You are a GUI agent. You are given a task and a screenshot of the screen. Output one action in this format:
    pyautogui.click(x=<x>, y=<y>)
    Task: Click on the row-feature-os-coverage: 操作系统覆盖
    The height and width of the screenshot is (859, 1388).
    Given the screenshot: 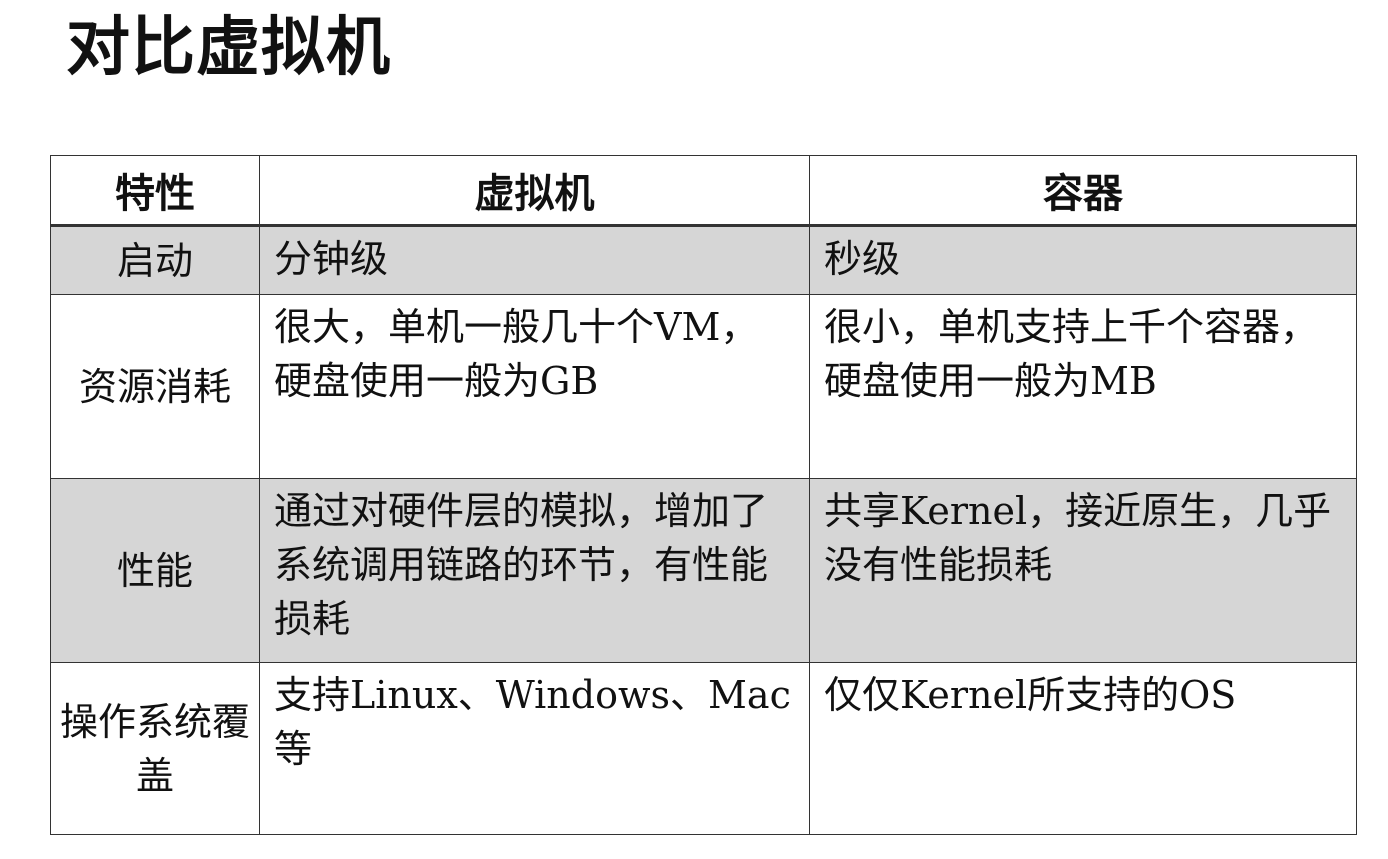 What is the action you would take?
    pyautogui.click(x=155, y=748)
    